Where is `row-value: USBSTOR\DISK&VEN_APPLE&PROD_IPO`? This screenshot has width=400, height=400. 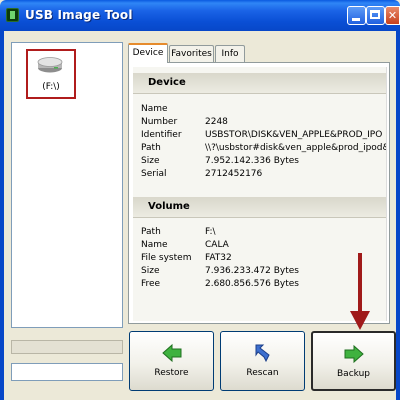 row-value: USBSTOR\DISK&VEN_APPLE&PROD_IPO is located at coordinates (294, 135).